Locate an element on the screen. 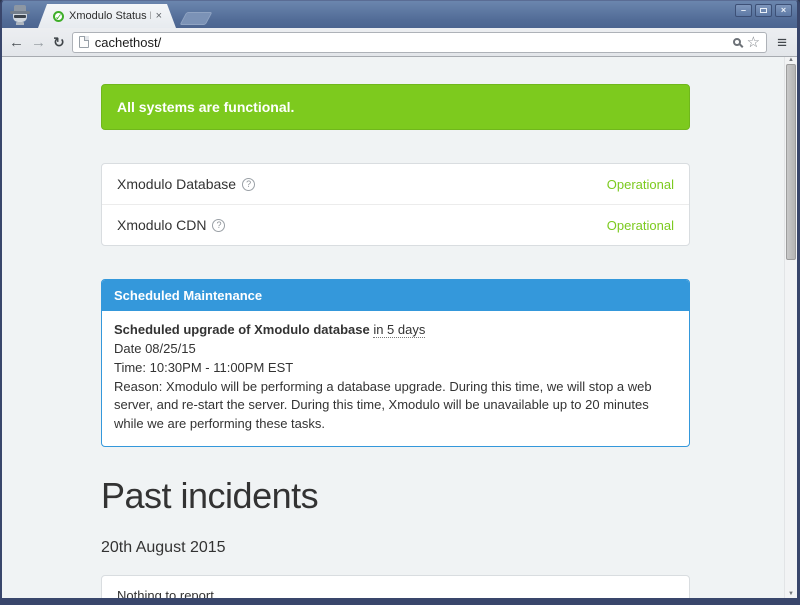 Image resolution: width=800 pixels, height=605 pixels. nothing-to-report-panel: Nothing to report is located at coordinates (395, 586).